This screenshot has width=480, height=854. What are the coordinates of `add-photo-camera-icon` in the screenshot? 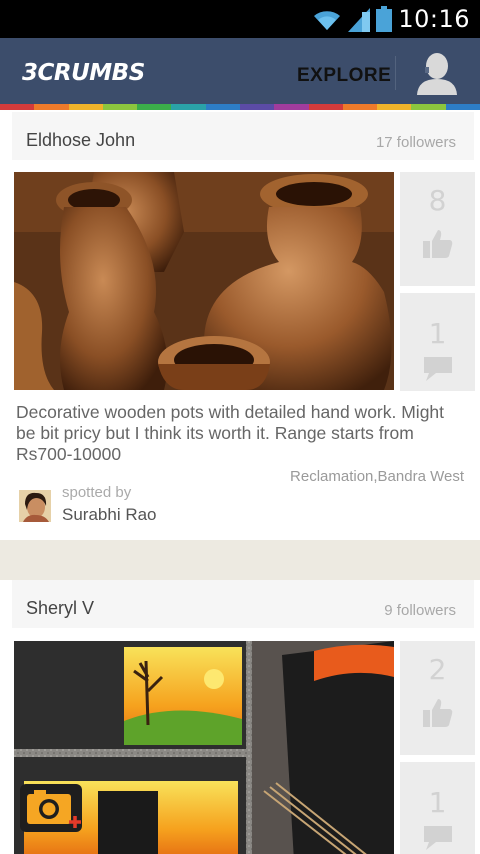 It's located at (51, 808).